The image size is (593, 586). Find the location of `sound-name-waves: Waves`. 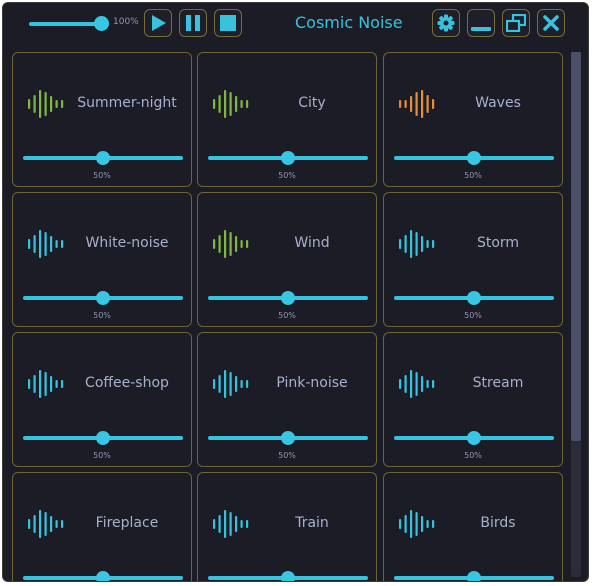

sound-name-waves: Waves is located at coordinates (498, 103).